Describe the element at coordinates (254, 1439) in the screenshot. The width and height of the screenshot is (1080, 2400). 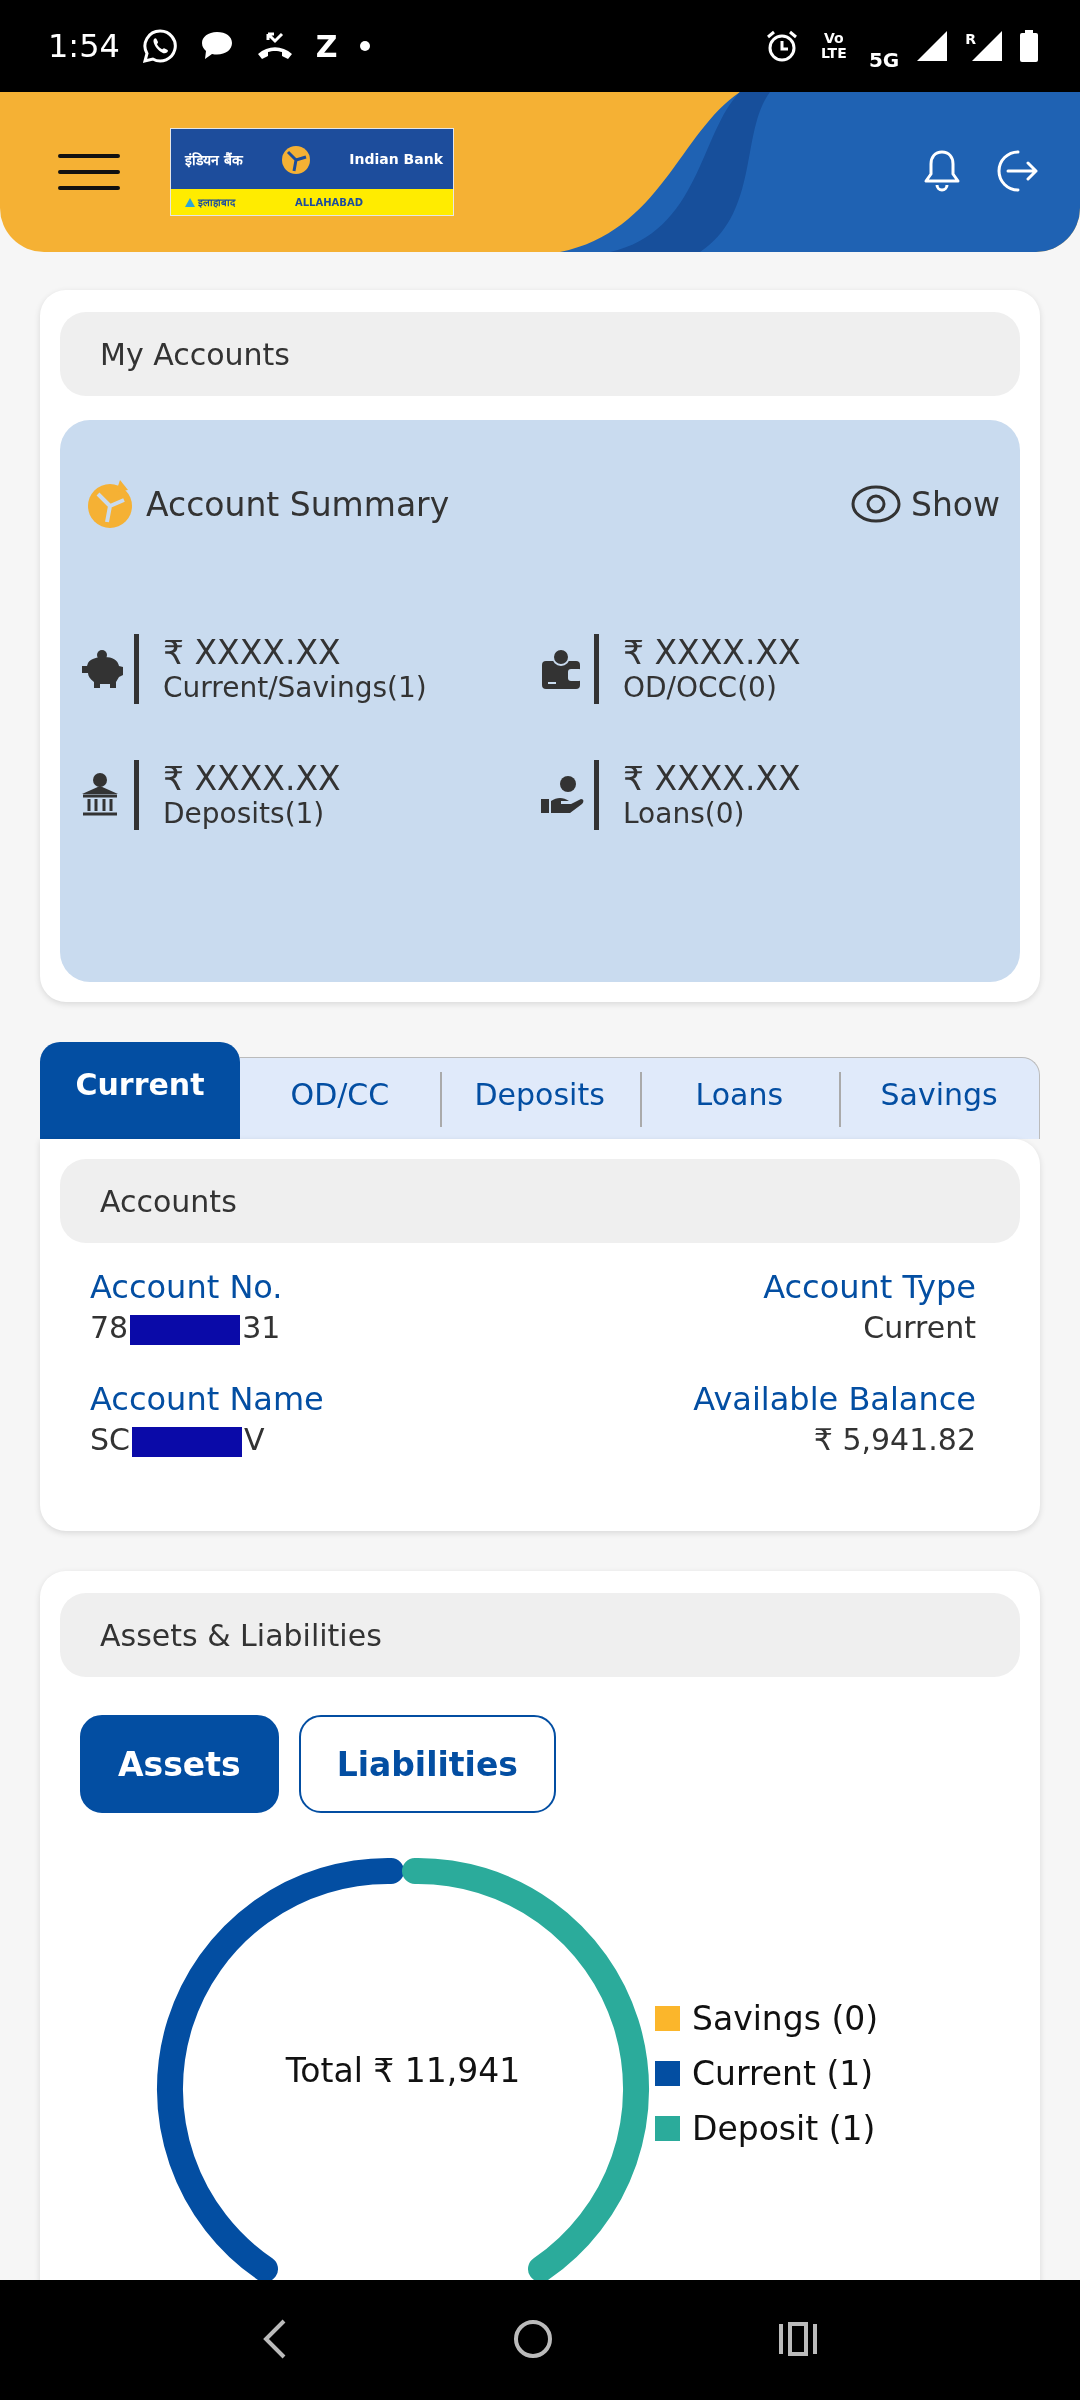
I see `field-value: V` at that location.